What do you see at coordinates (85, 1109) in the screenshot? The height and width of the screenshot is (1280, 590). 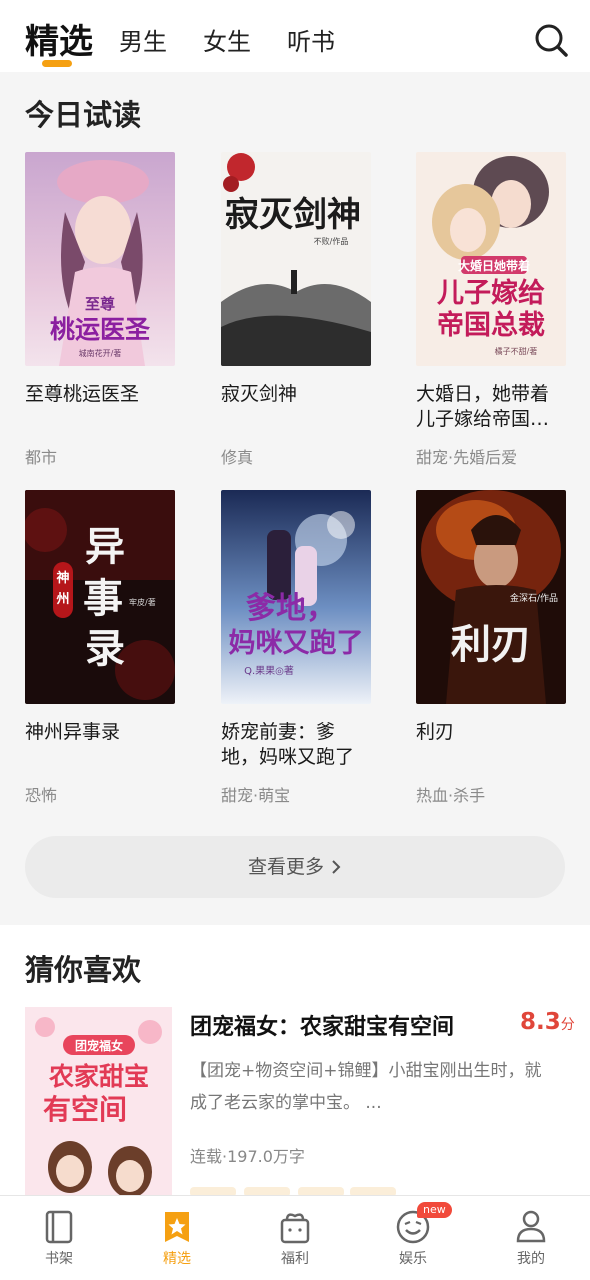 I see `svg-text: 有空间` at bounding box center [85, 1109].